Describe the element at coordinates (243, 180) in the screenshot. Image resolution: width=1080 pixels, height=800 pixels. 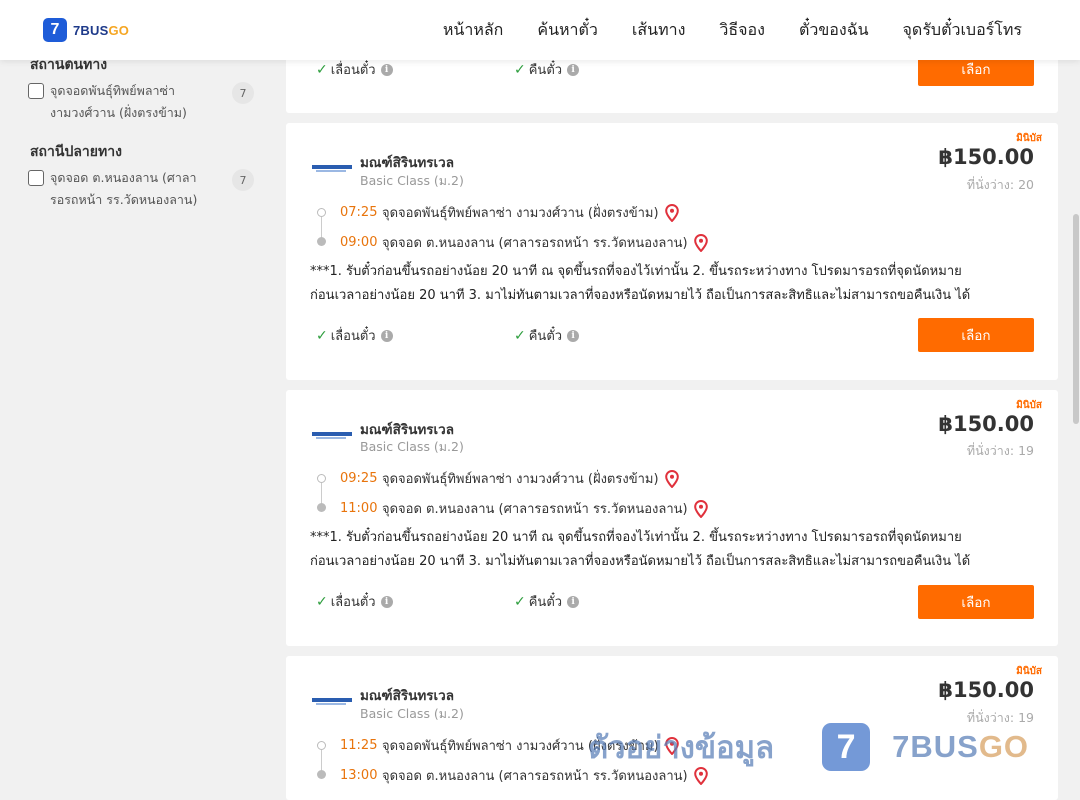
I see `destination-option-count: 7` at that location.